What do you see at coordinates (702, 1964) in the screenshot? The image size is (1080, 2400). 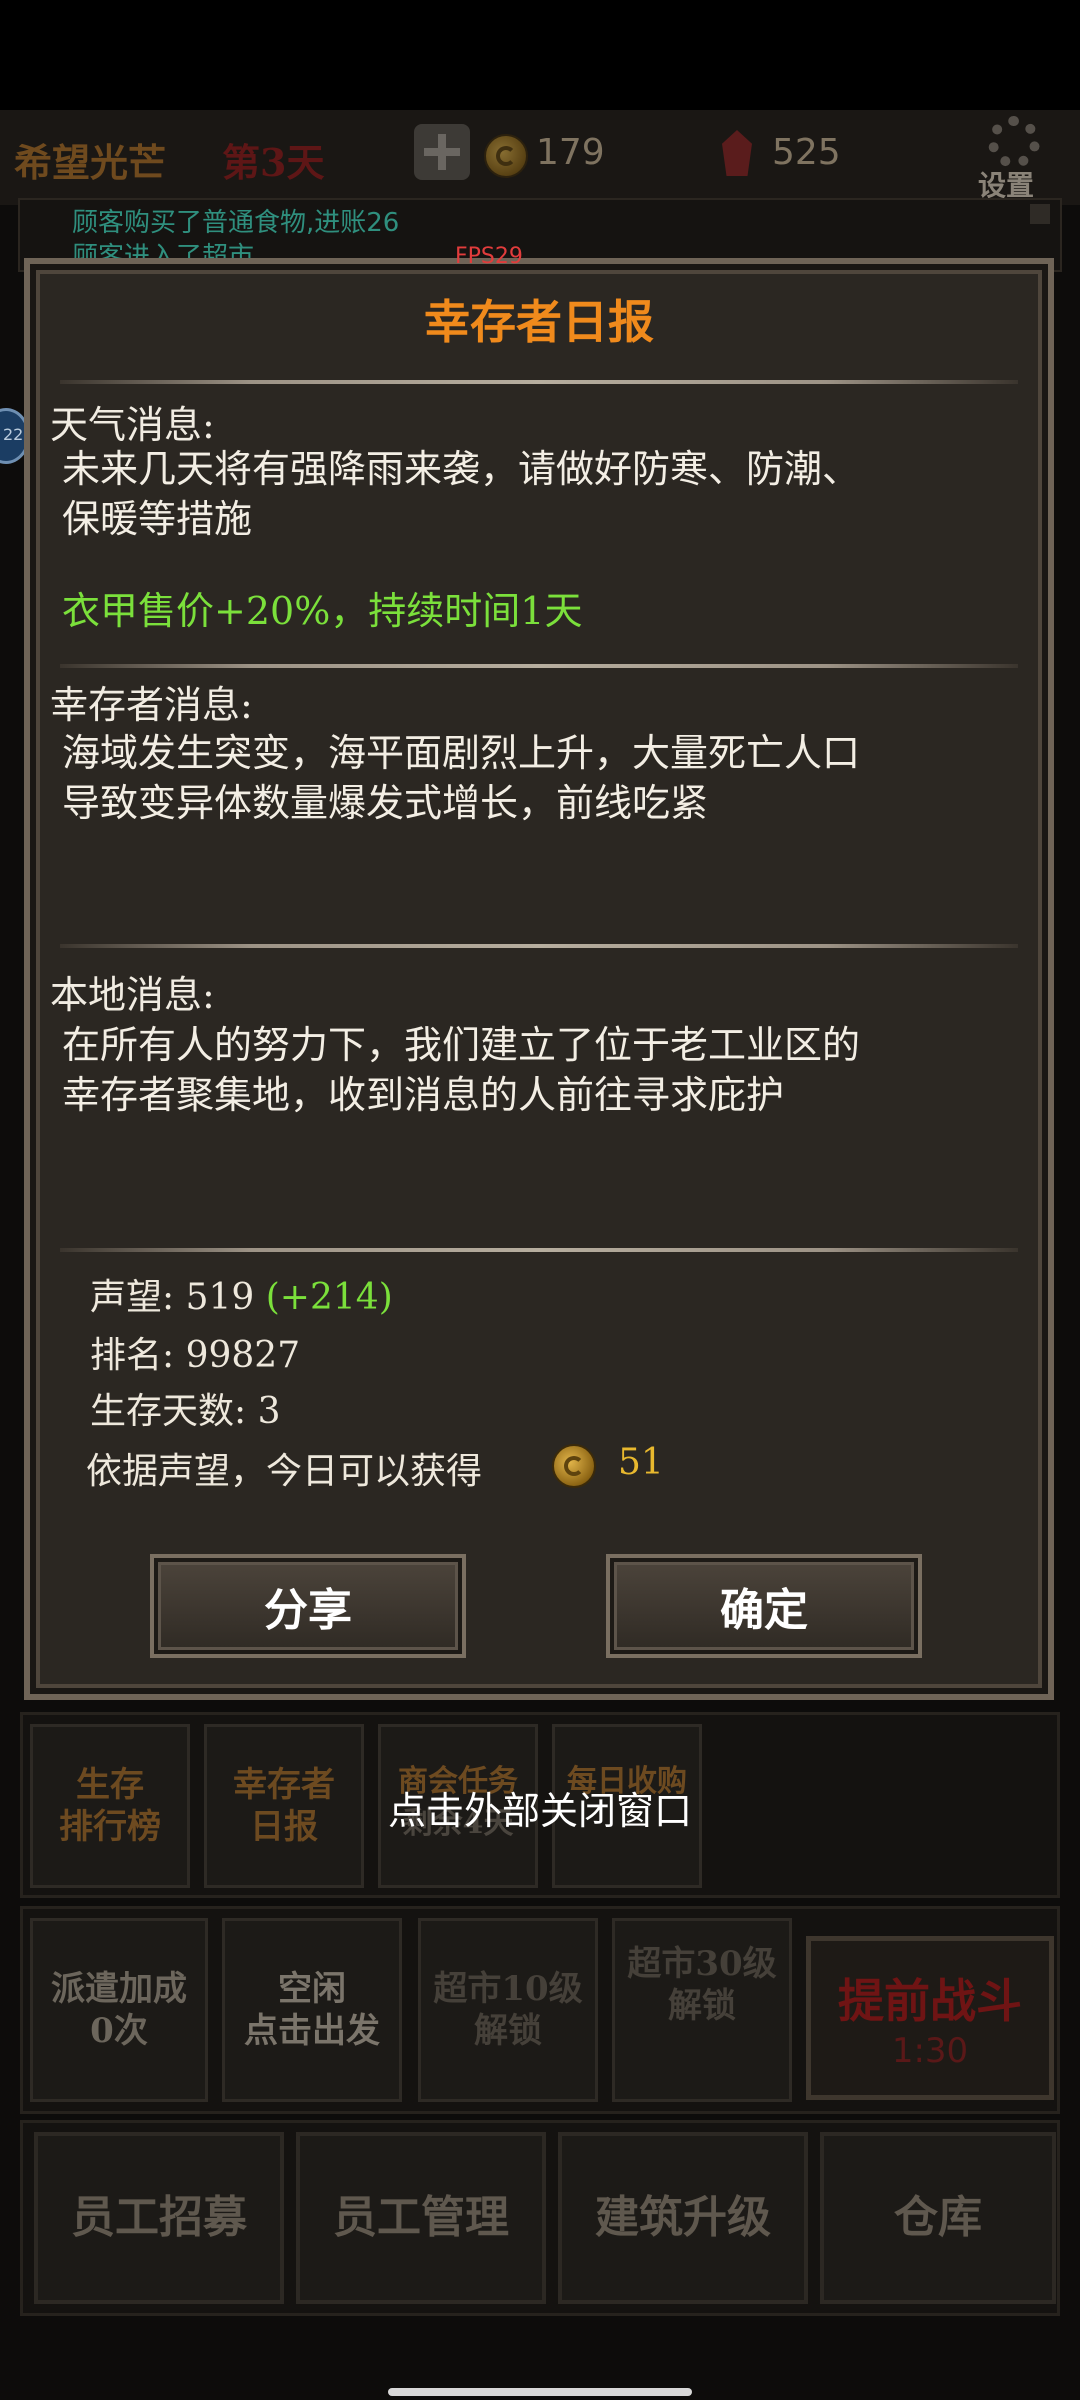 I see `lock-label: 超市30级` at bounding box center [702, 1964].